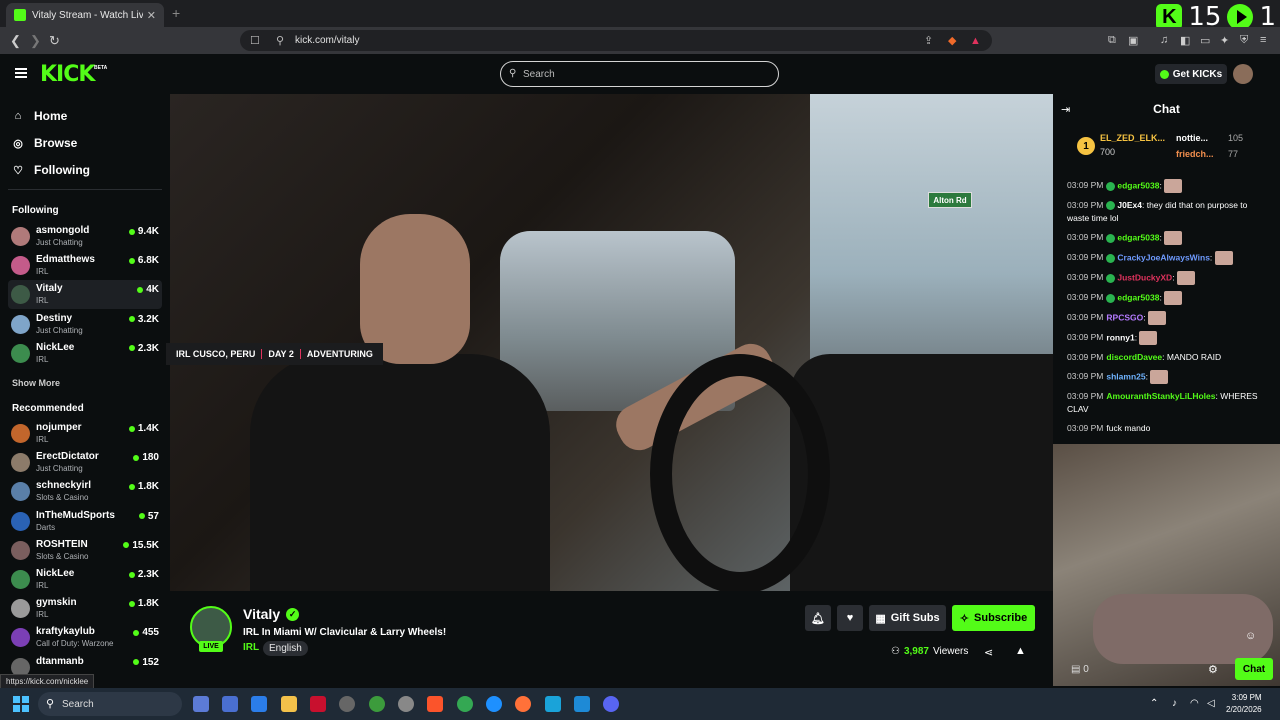 This screenshot has width=1280, height=720. Describe the element at coordinates (251, 647) in the screenshot. I see `stream-category-link: IRL` at that location.